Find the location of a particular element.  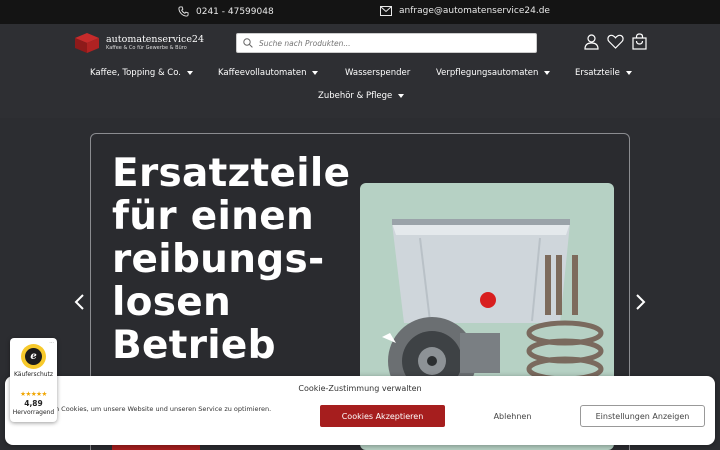

trust-label: Käuferschutz is located at coordinates (33, 374).